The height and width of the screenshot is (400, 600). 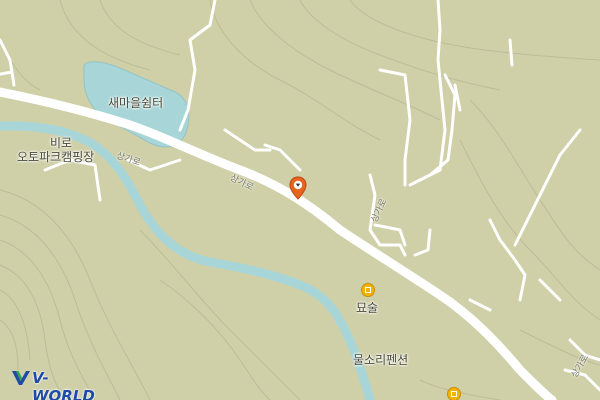 What do you see at coordinates (136, 103) in the screenshot?
I see `rest-area-label: 새마을쉼터` at bounding box center [136, 103].